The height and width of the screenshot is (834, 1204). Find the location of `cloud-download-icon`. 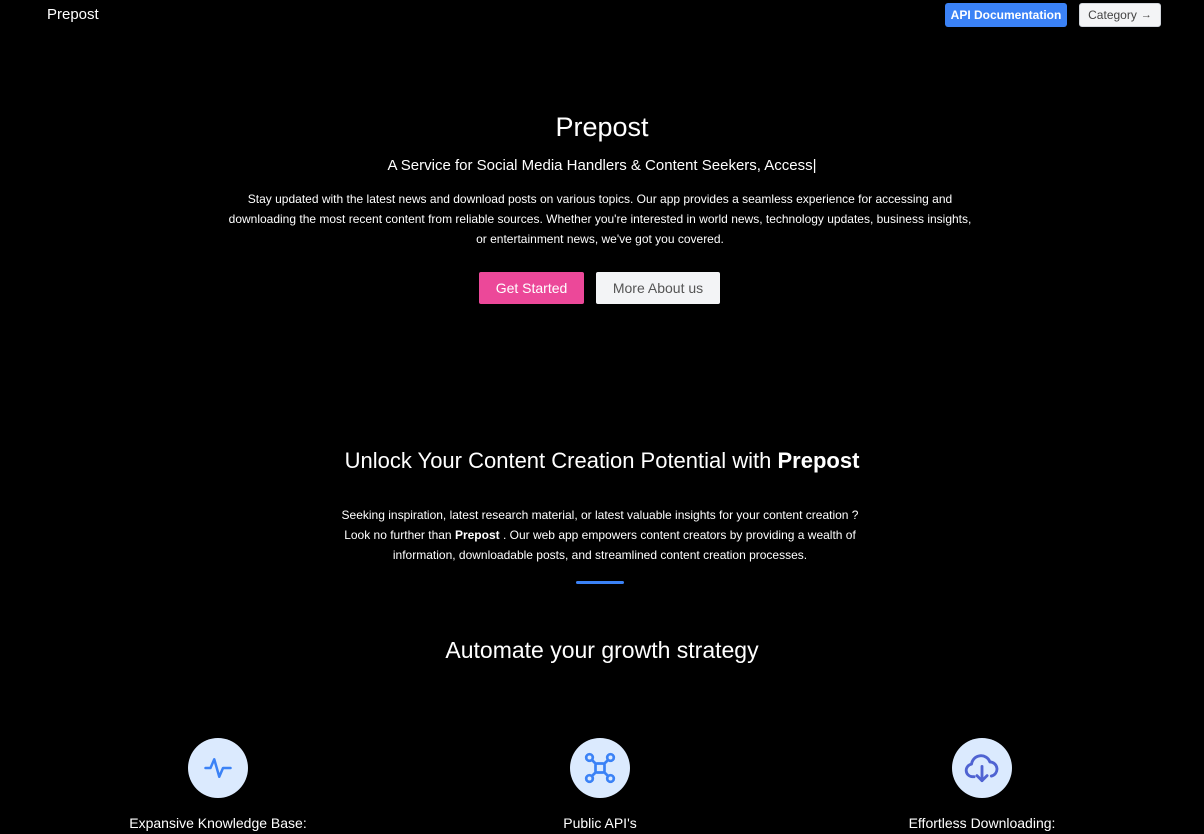

cloud-download-icon is located at coordinates (981, 768).